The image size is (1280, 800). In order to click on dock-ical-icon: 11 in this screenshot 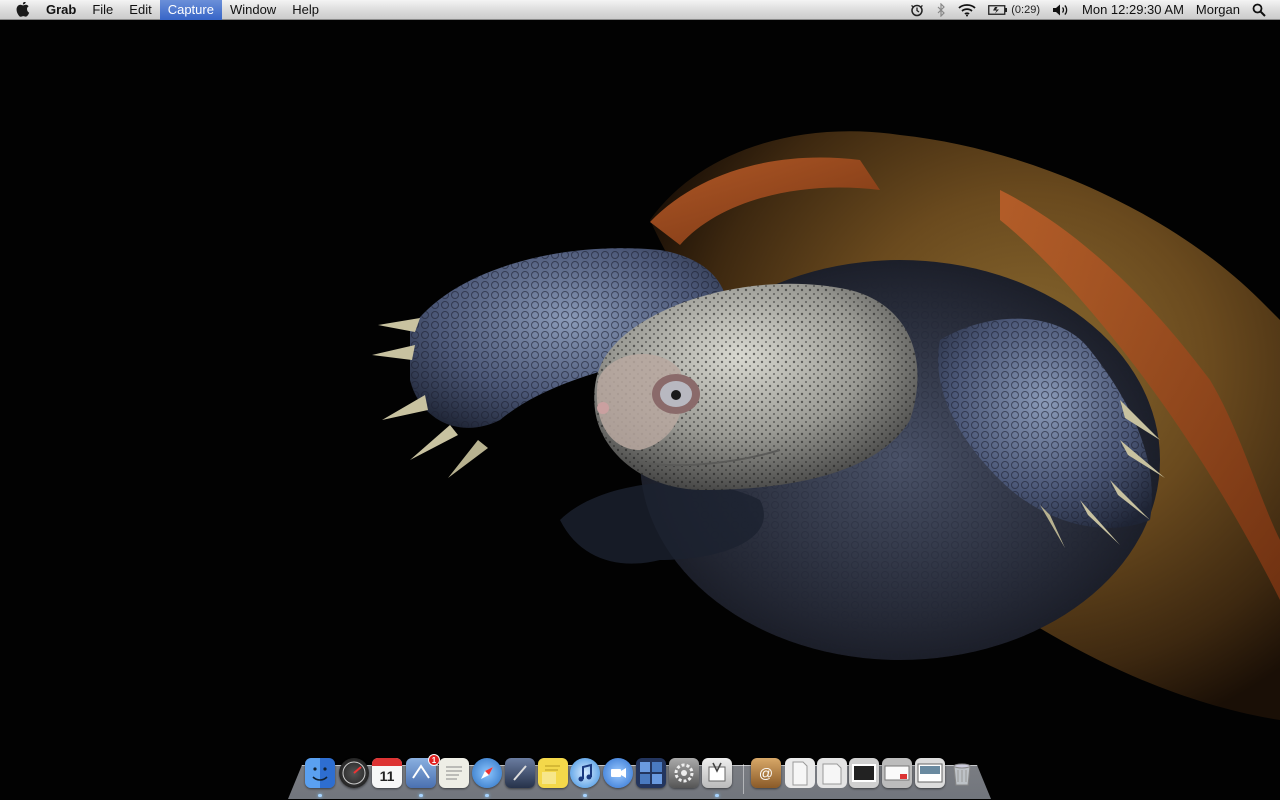, I will do `click(387, 773)`.